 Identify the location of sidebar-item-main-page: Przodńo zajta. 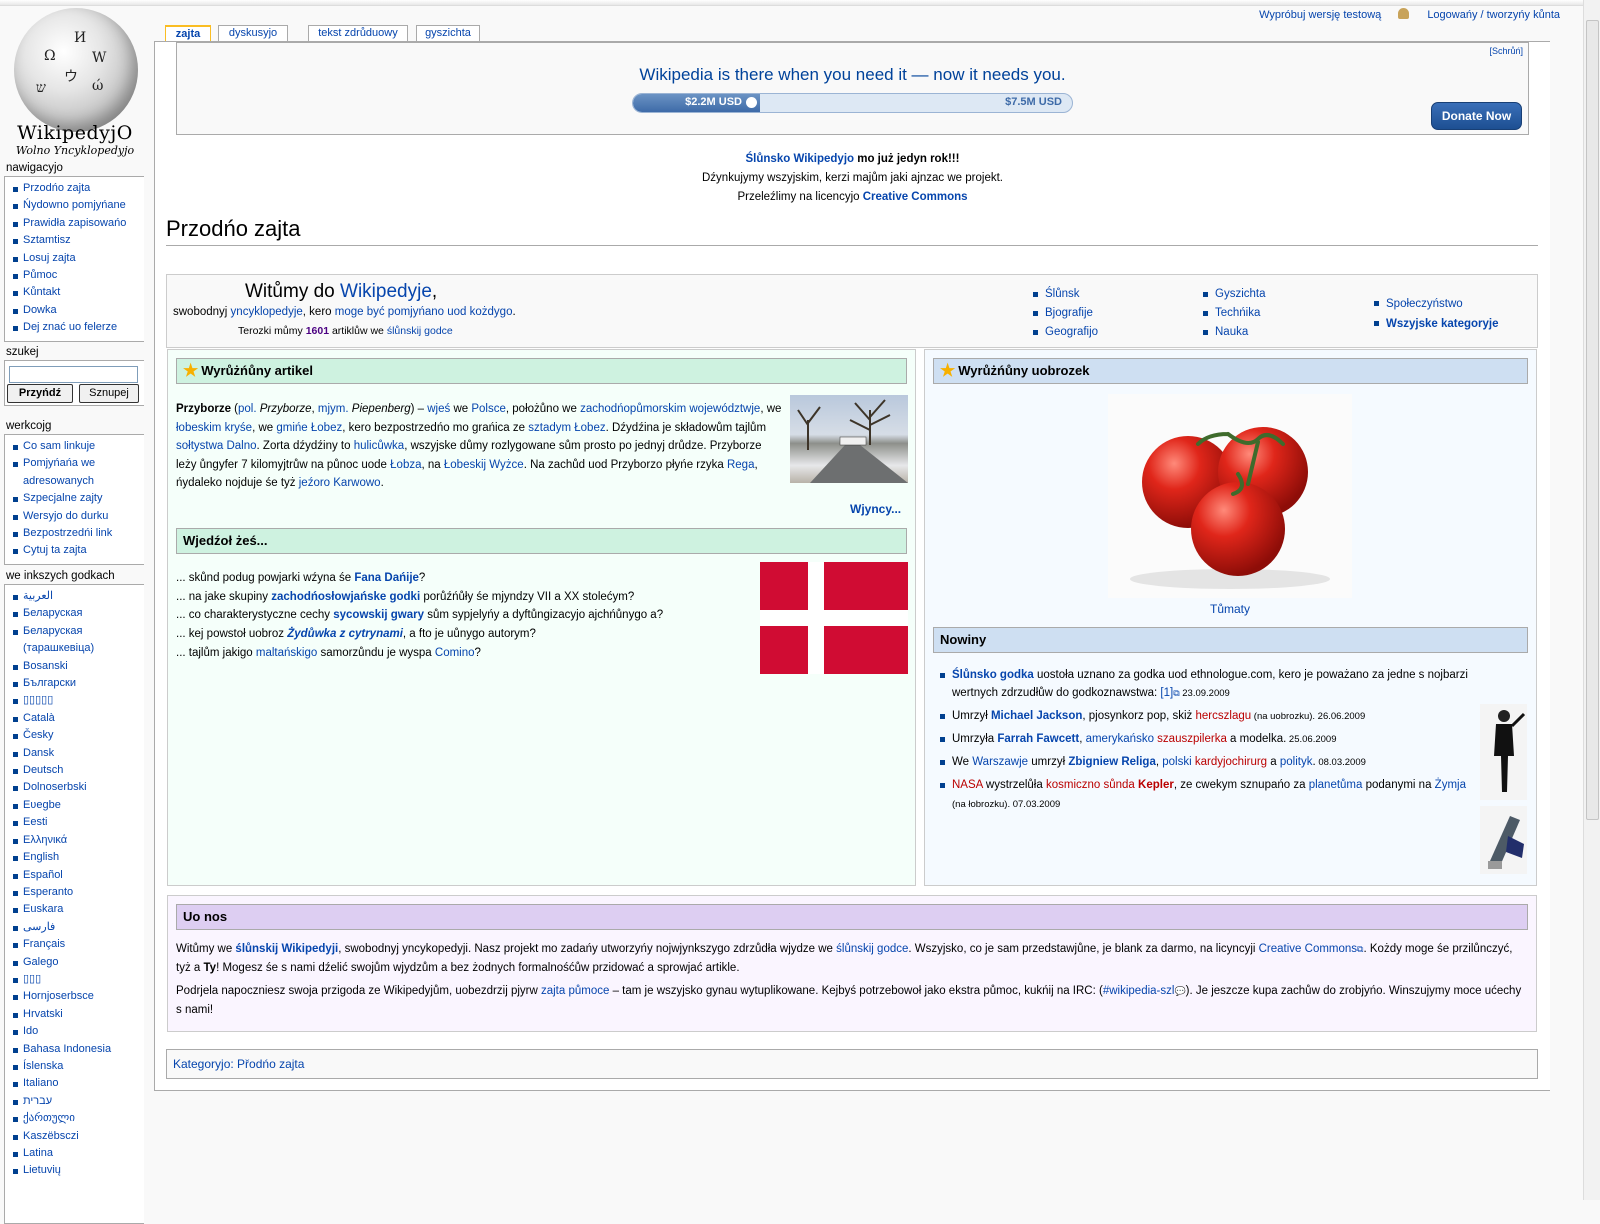
(77, 188).